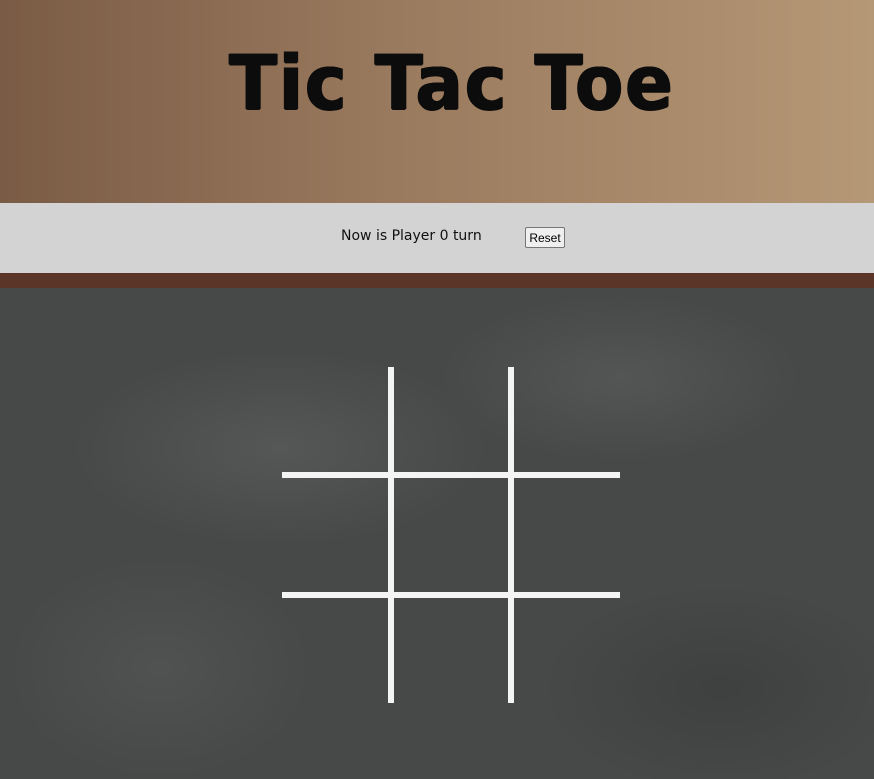 The image size is (874, 779). What do you see at coordinates (545, 237) in the screenshot?
I see `reset-button: Reset` at bounding box center [545, 237].